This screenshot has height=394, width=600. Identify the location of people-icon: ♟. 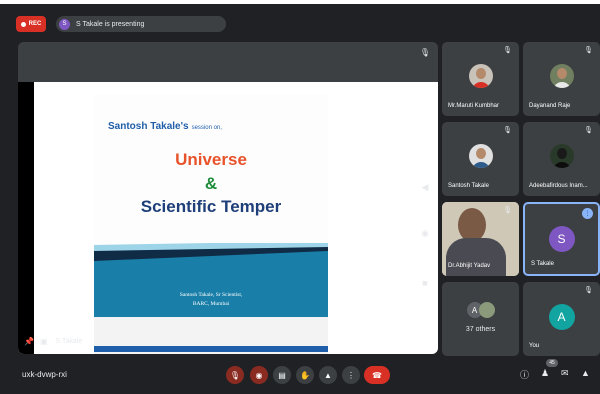
(545, 373).